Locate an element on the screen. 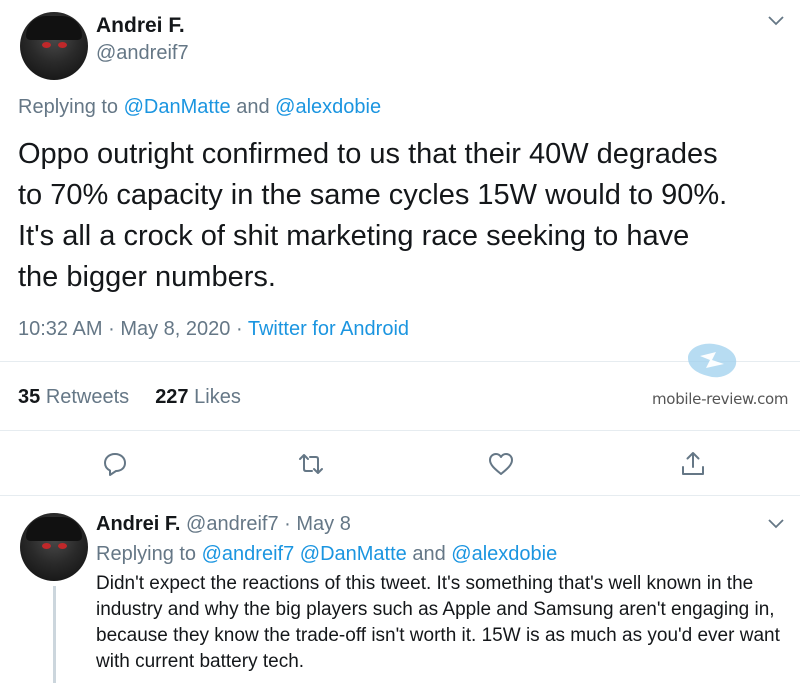  thread-line is located at coordinates (54, 634).